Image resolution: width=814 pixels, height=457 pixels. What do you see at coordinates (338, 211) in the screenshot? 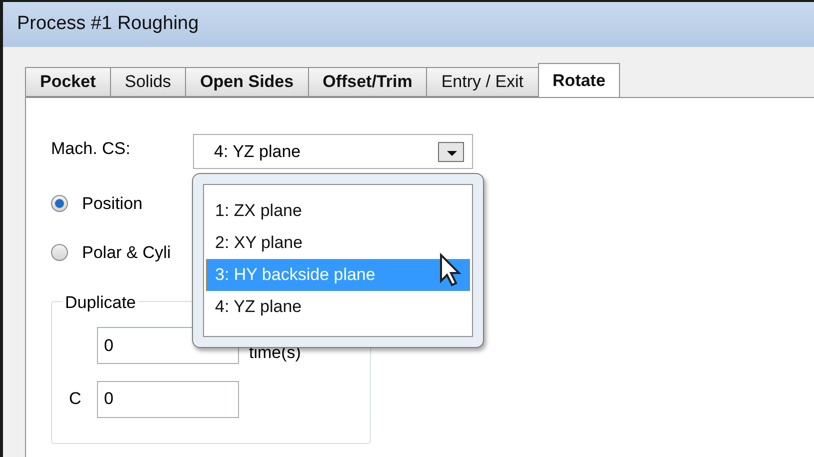
I see `dropdown-option: 1: ZX plane` at bounding box center [338, 211].